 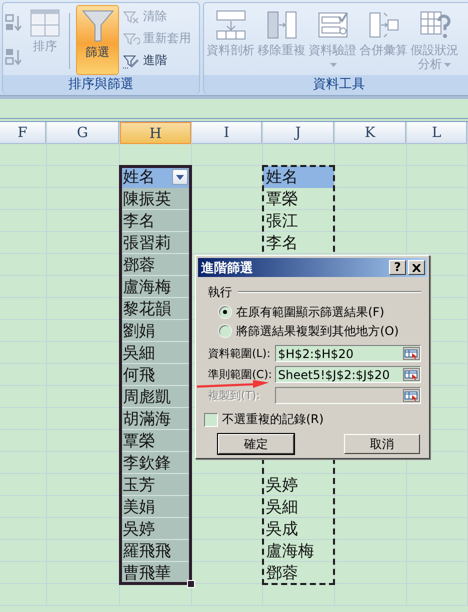 What do you see at coordinates (282, 199) in the screenshot?
I see `table-cell-text: 覃榮` at bounding box center [282, 199].